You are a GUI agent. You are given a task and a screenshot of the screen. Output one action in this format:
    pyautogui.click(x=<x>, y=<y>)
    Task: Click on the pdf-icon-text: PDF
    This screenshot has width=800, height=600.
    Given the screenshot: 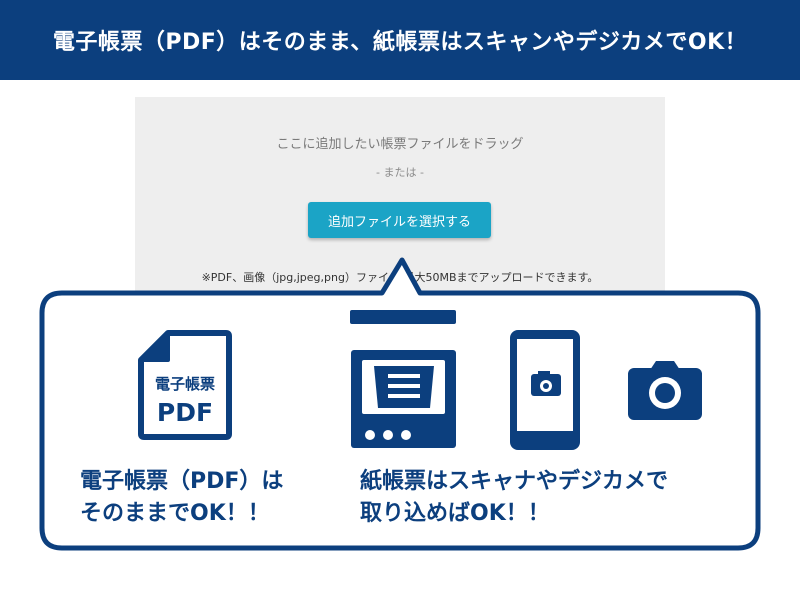 What is the action you would take?
    pyautogui.click(x=185, y=412)
    